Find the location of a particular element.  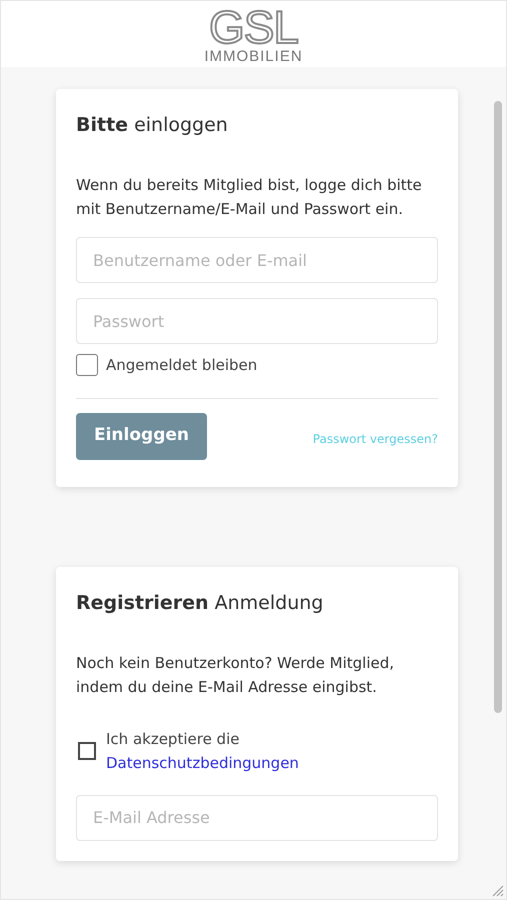

email-field: E-Mail Adresse is located at coordinates (257, 817).